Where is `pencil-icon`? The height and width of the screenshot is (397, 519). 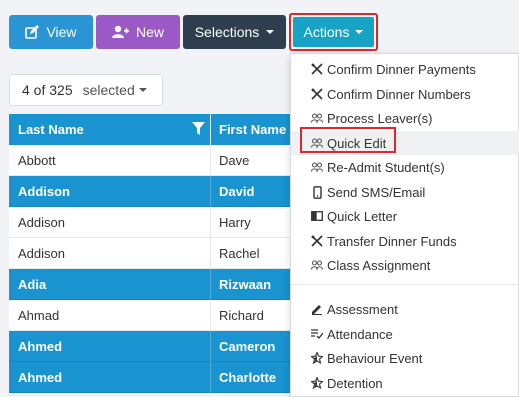 pencil-icon is located at coordinates (317, 309).